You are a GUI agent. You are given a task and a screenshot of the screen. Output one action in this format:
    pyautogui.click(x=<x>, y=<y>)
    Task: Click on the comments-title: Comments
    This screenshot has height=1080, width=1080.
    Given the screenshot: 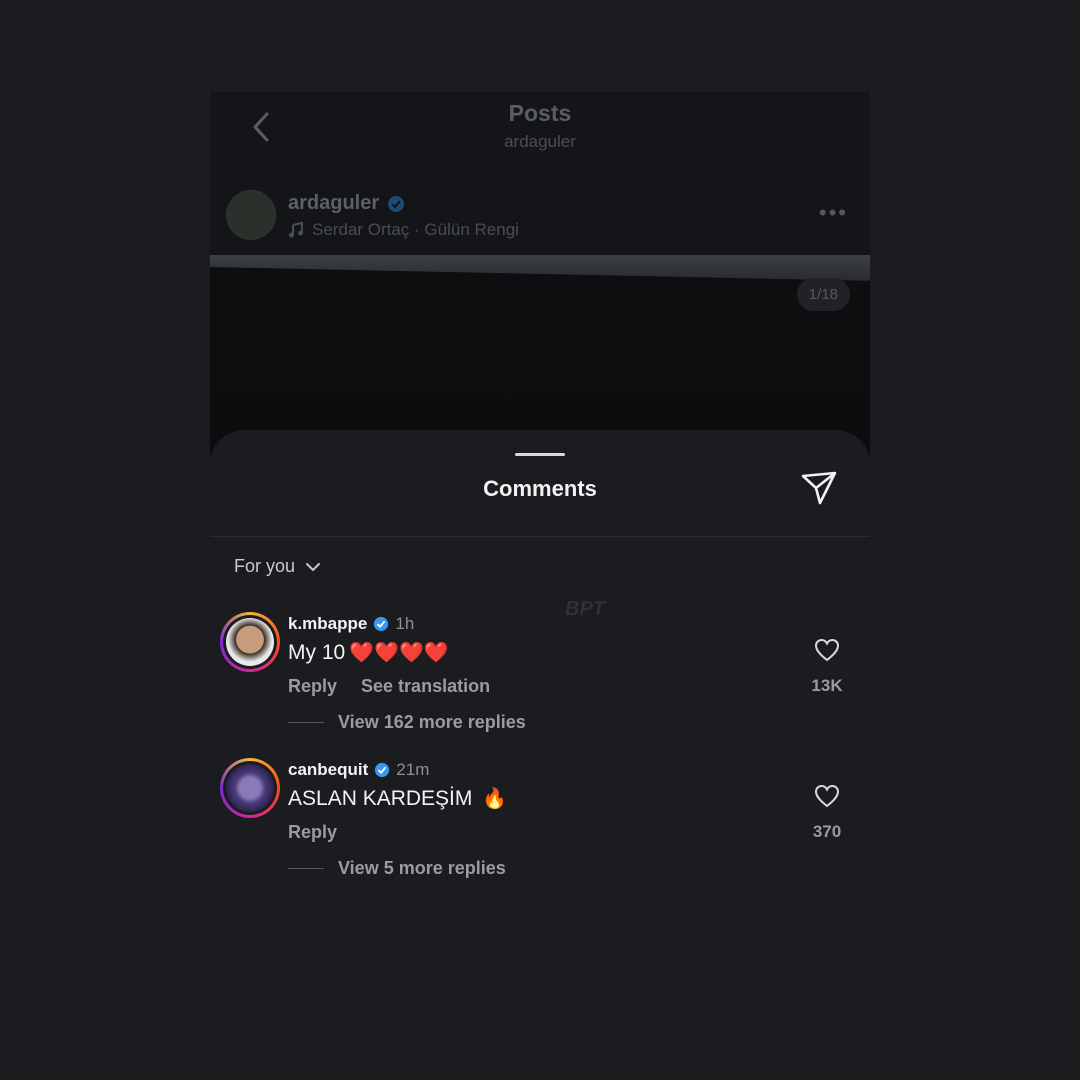 What is the action you would take?
    pyautogui.click(x=540, y=488)
    